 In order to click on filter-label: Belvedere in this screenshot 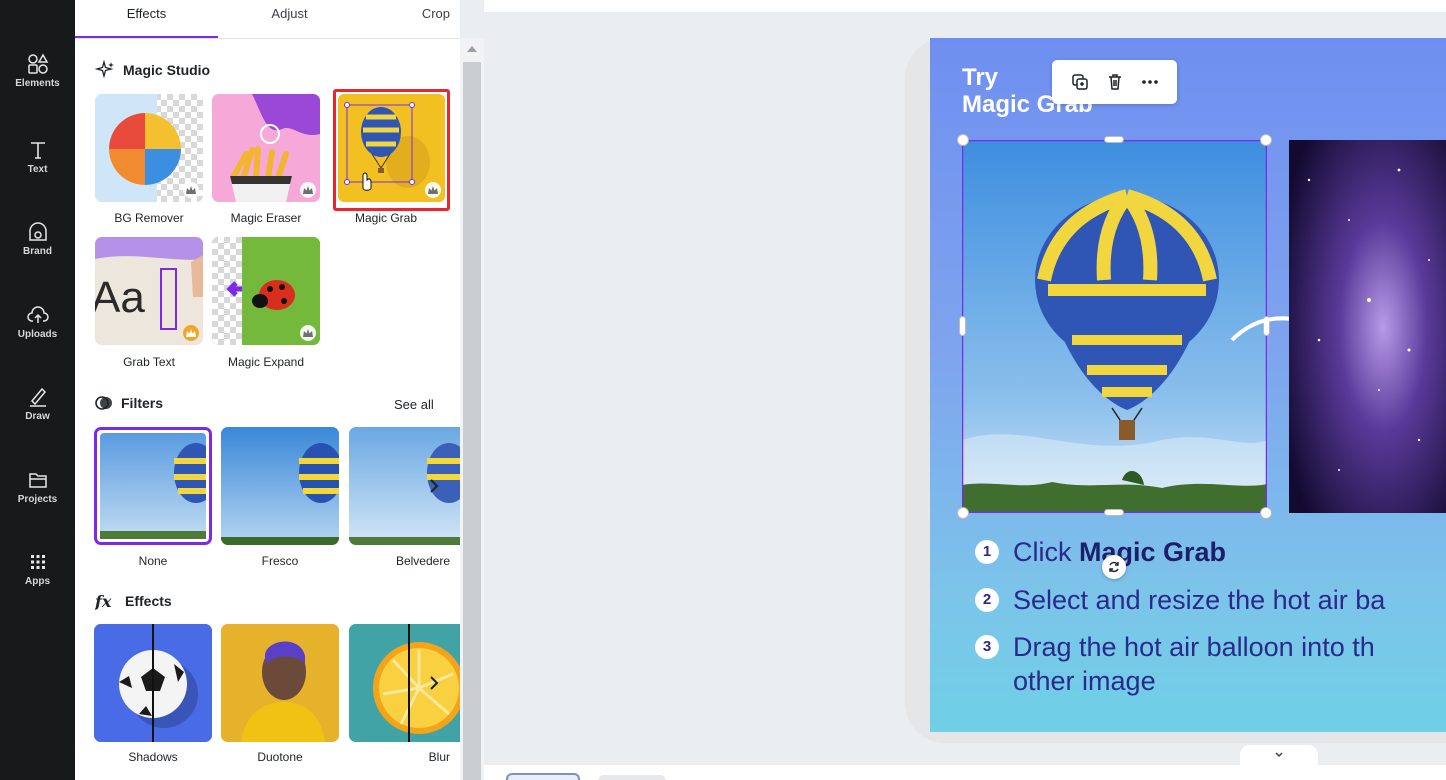, I will do `click(422, 561)`.